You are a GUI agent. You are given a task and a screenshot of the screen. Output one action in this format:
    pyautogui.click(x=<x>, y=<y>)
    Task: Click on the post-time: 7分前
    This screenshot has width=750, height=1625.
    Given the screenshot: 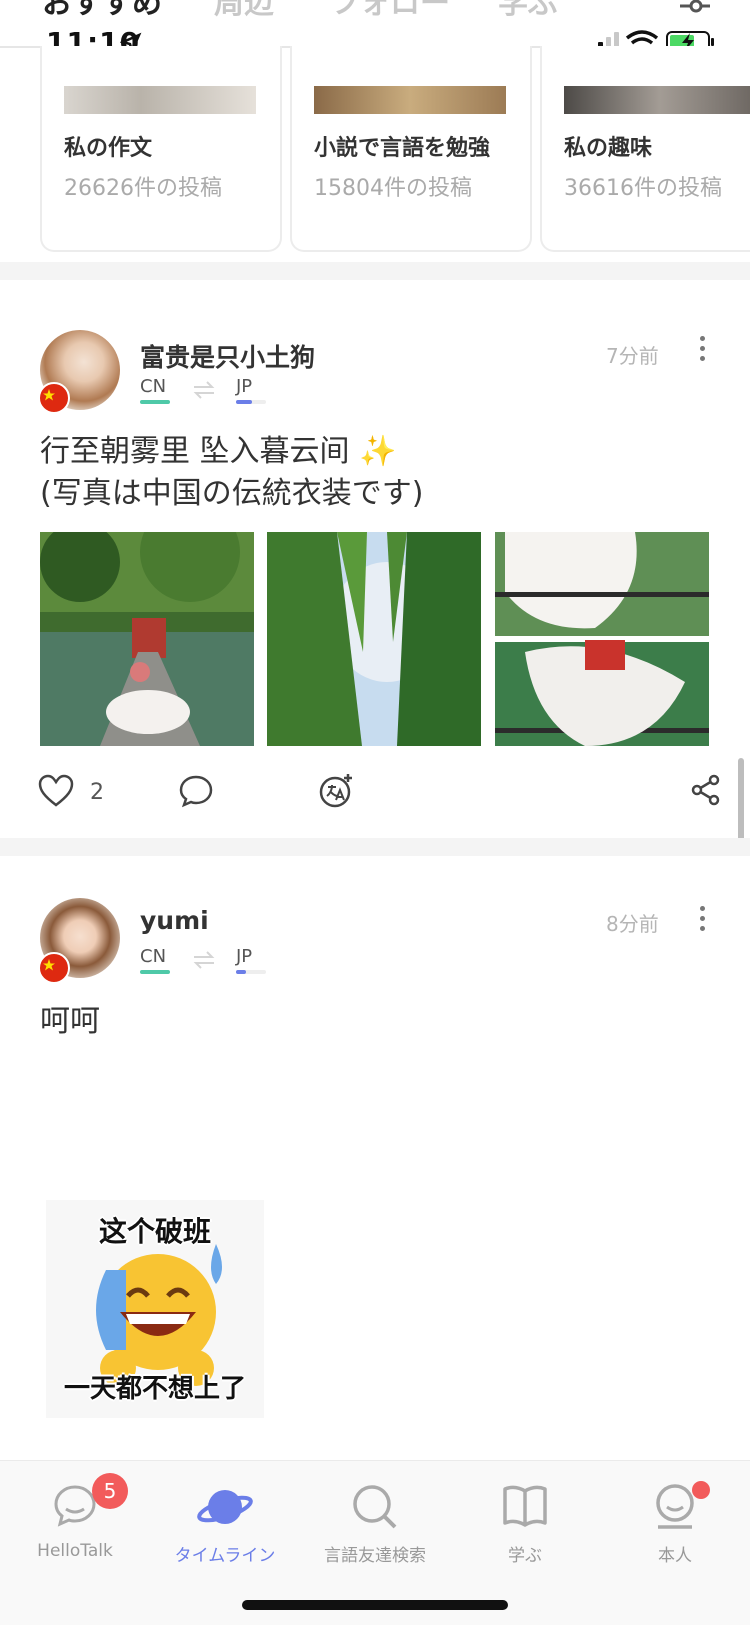 What is the action you would take?
    pyautogui.click(x=632, y=356)
    